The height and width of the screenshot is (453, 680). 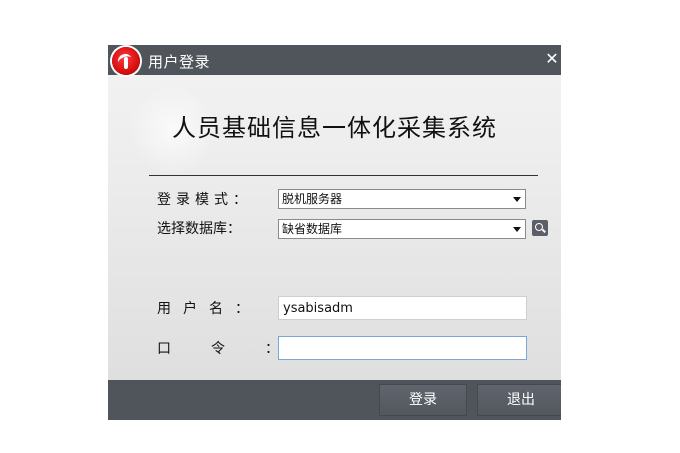 What do you see at coordinates (334, 60) in the screenshot?
I see `title-bar: 用户登录 ✕` at bounding box center [334, 60].